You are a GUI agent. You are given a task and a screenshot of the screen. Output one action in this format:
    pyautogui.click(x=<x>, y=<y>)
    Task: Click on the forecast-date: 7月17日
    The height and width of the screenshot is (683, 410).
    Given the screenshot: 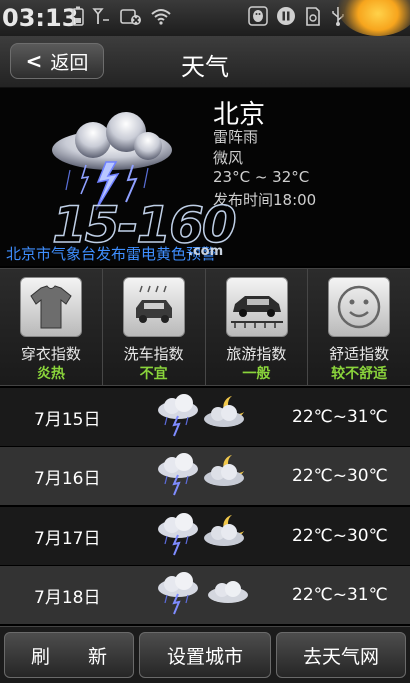 What is the action you would take?
    pyautogui.click(x=67, y=538)
    